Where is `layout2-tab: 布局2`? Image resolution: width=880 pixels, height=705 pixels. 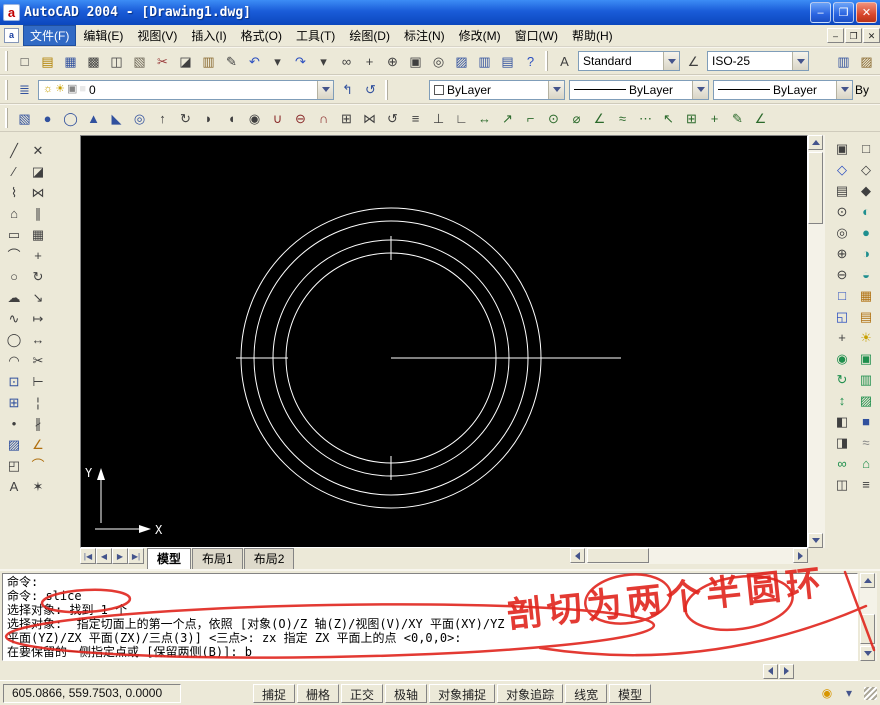 layout2-tab: 布局2 is located at coordinates (269, 558).